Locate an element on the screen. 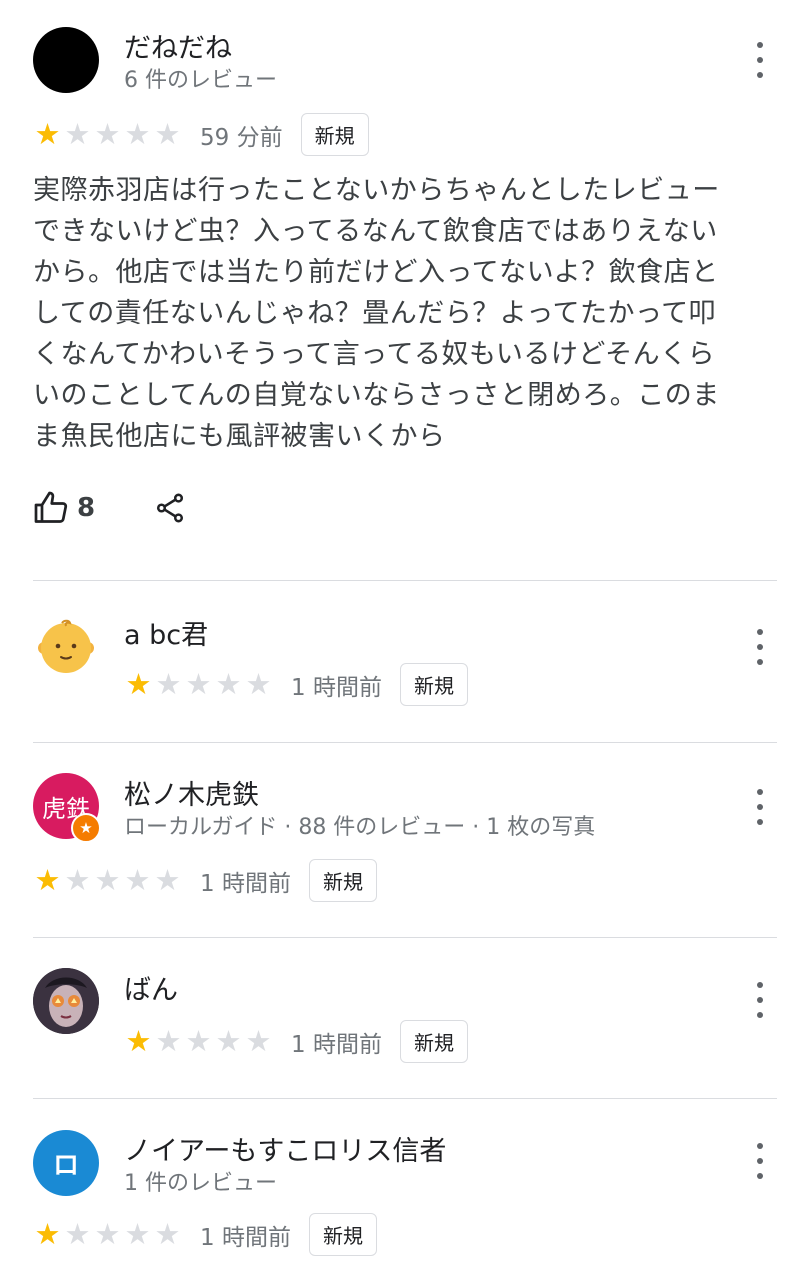 This screenshot has width=809, height=1280. reviewer-name: ノイアーもすこロリス信者 is located at coordinates (285, 1148).